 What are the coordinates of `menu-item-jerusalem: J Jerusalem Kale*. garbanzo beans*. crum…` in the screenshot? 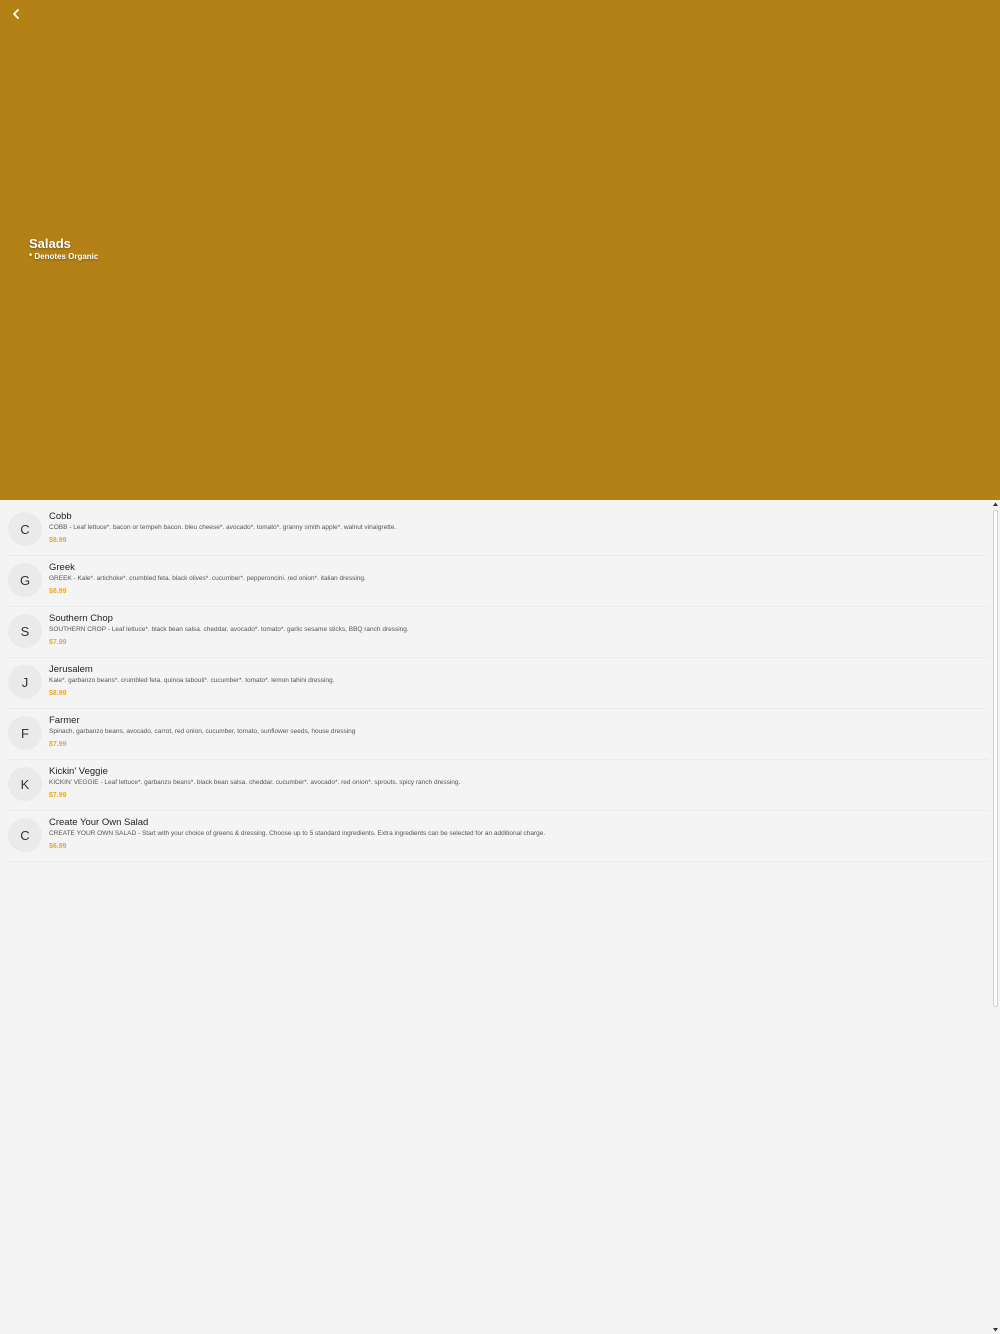 It's located at (498, 683).